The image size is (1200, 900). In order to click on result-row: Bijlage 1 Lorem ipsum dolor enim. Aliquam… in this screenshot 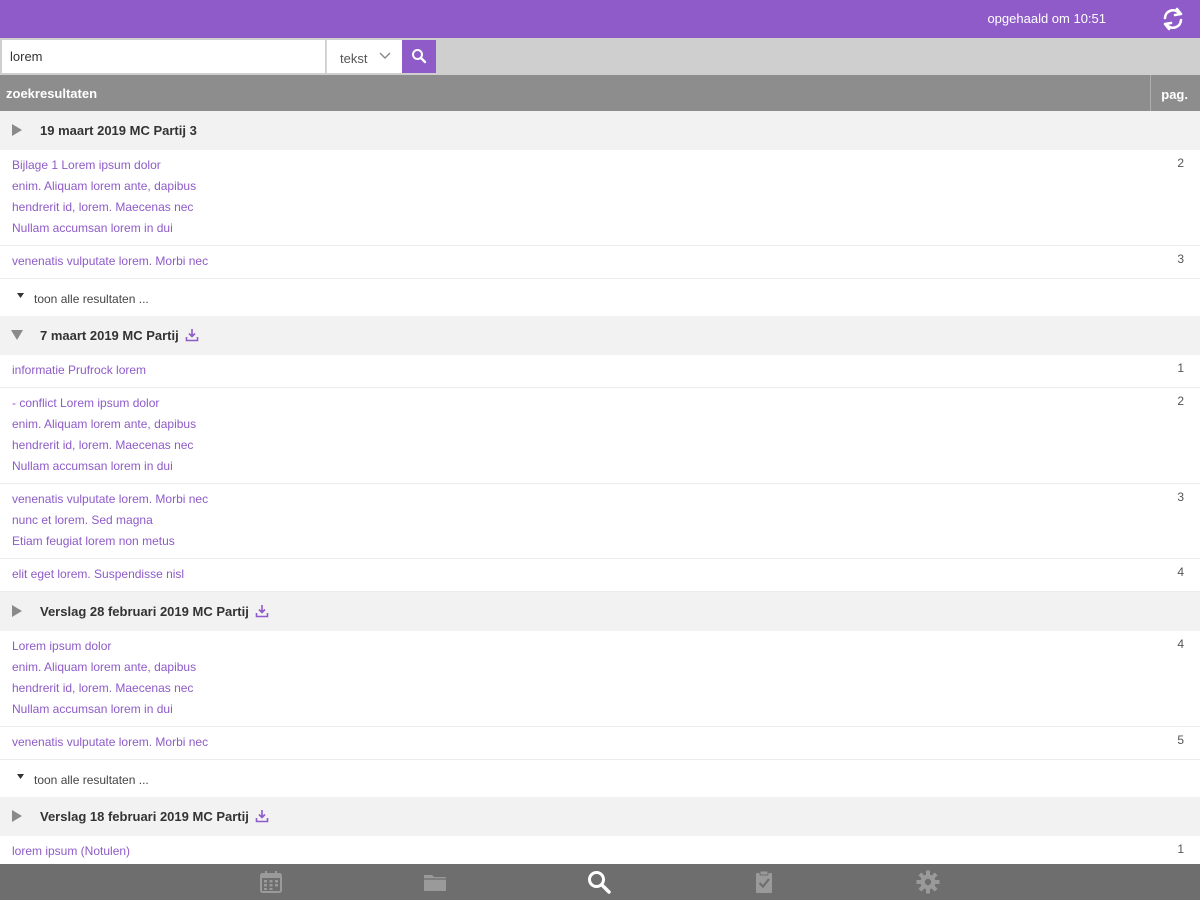, I will do `click(600, 198)`.